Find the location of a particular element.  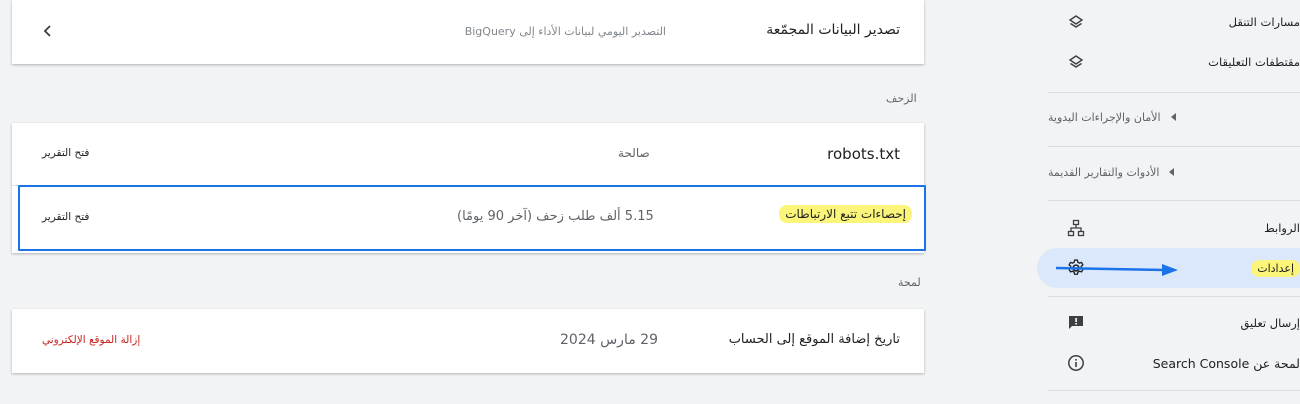

sidebar-item-about: لمحة عن Search Console is located at coordinates (1175, 363).